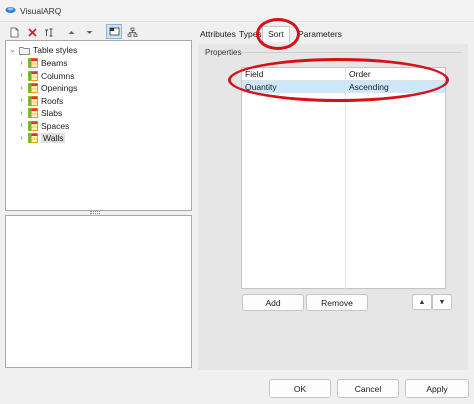 This screenshot has width=474, height=404. Describe the element at coordinates (10, 10) in the screenshot. I see `visualarq-logo-icon` at that location.